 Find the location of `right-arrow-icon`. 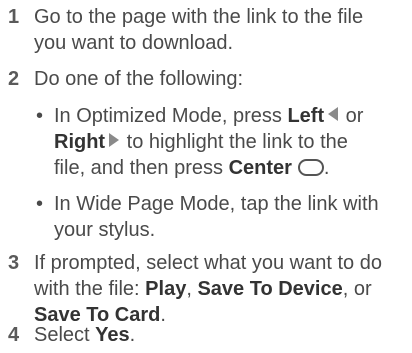

right-arrow-icon is located at coordinates (114, 140).